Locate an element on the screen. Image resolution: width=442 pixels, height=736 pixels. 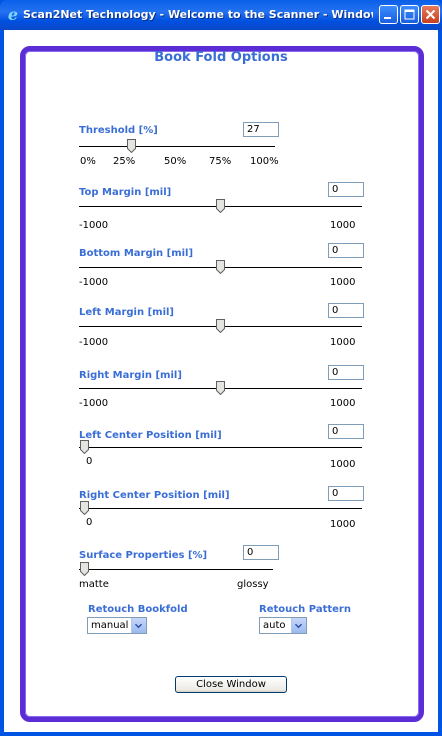
right-center-slider-thumb is located at coordinates (84, 508).